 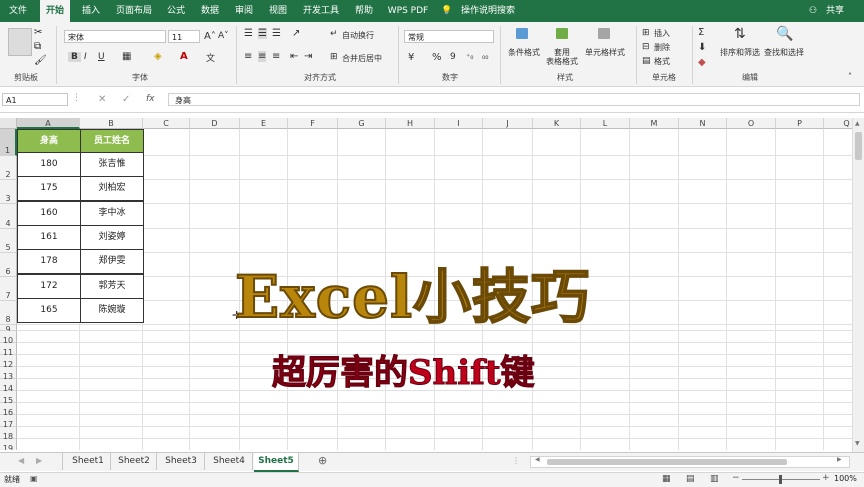 What do you see at coordinates (112, 188) in the screenshot?
I see `table-cell-name: 刘柏宏` at bounding box center [112, 188].